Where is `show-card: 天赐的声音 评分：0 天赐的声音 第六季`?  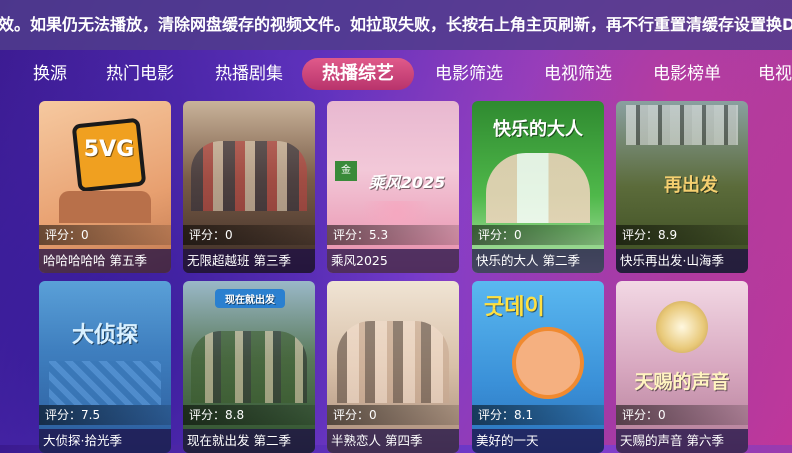 show-card: 天赐的声音 评分：0 天赐的声音 第六季 is located at coordinates (682, 367).